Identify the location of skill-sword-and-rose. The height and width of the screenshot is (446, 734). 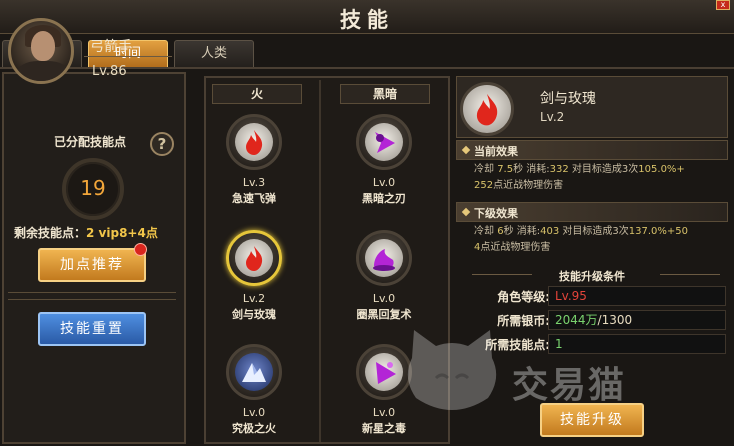
(254, 258).